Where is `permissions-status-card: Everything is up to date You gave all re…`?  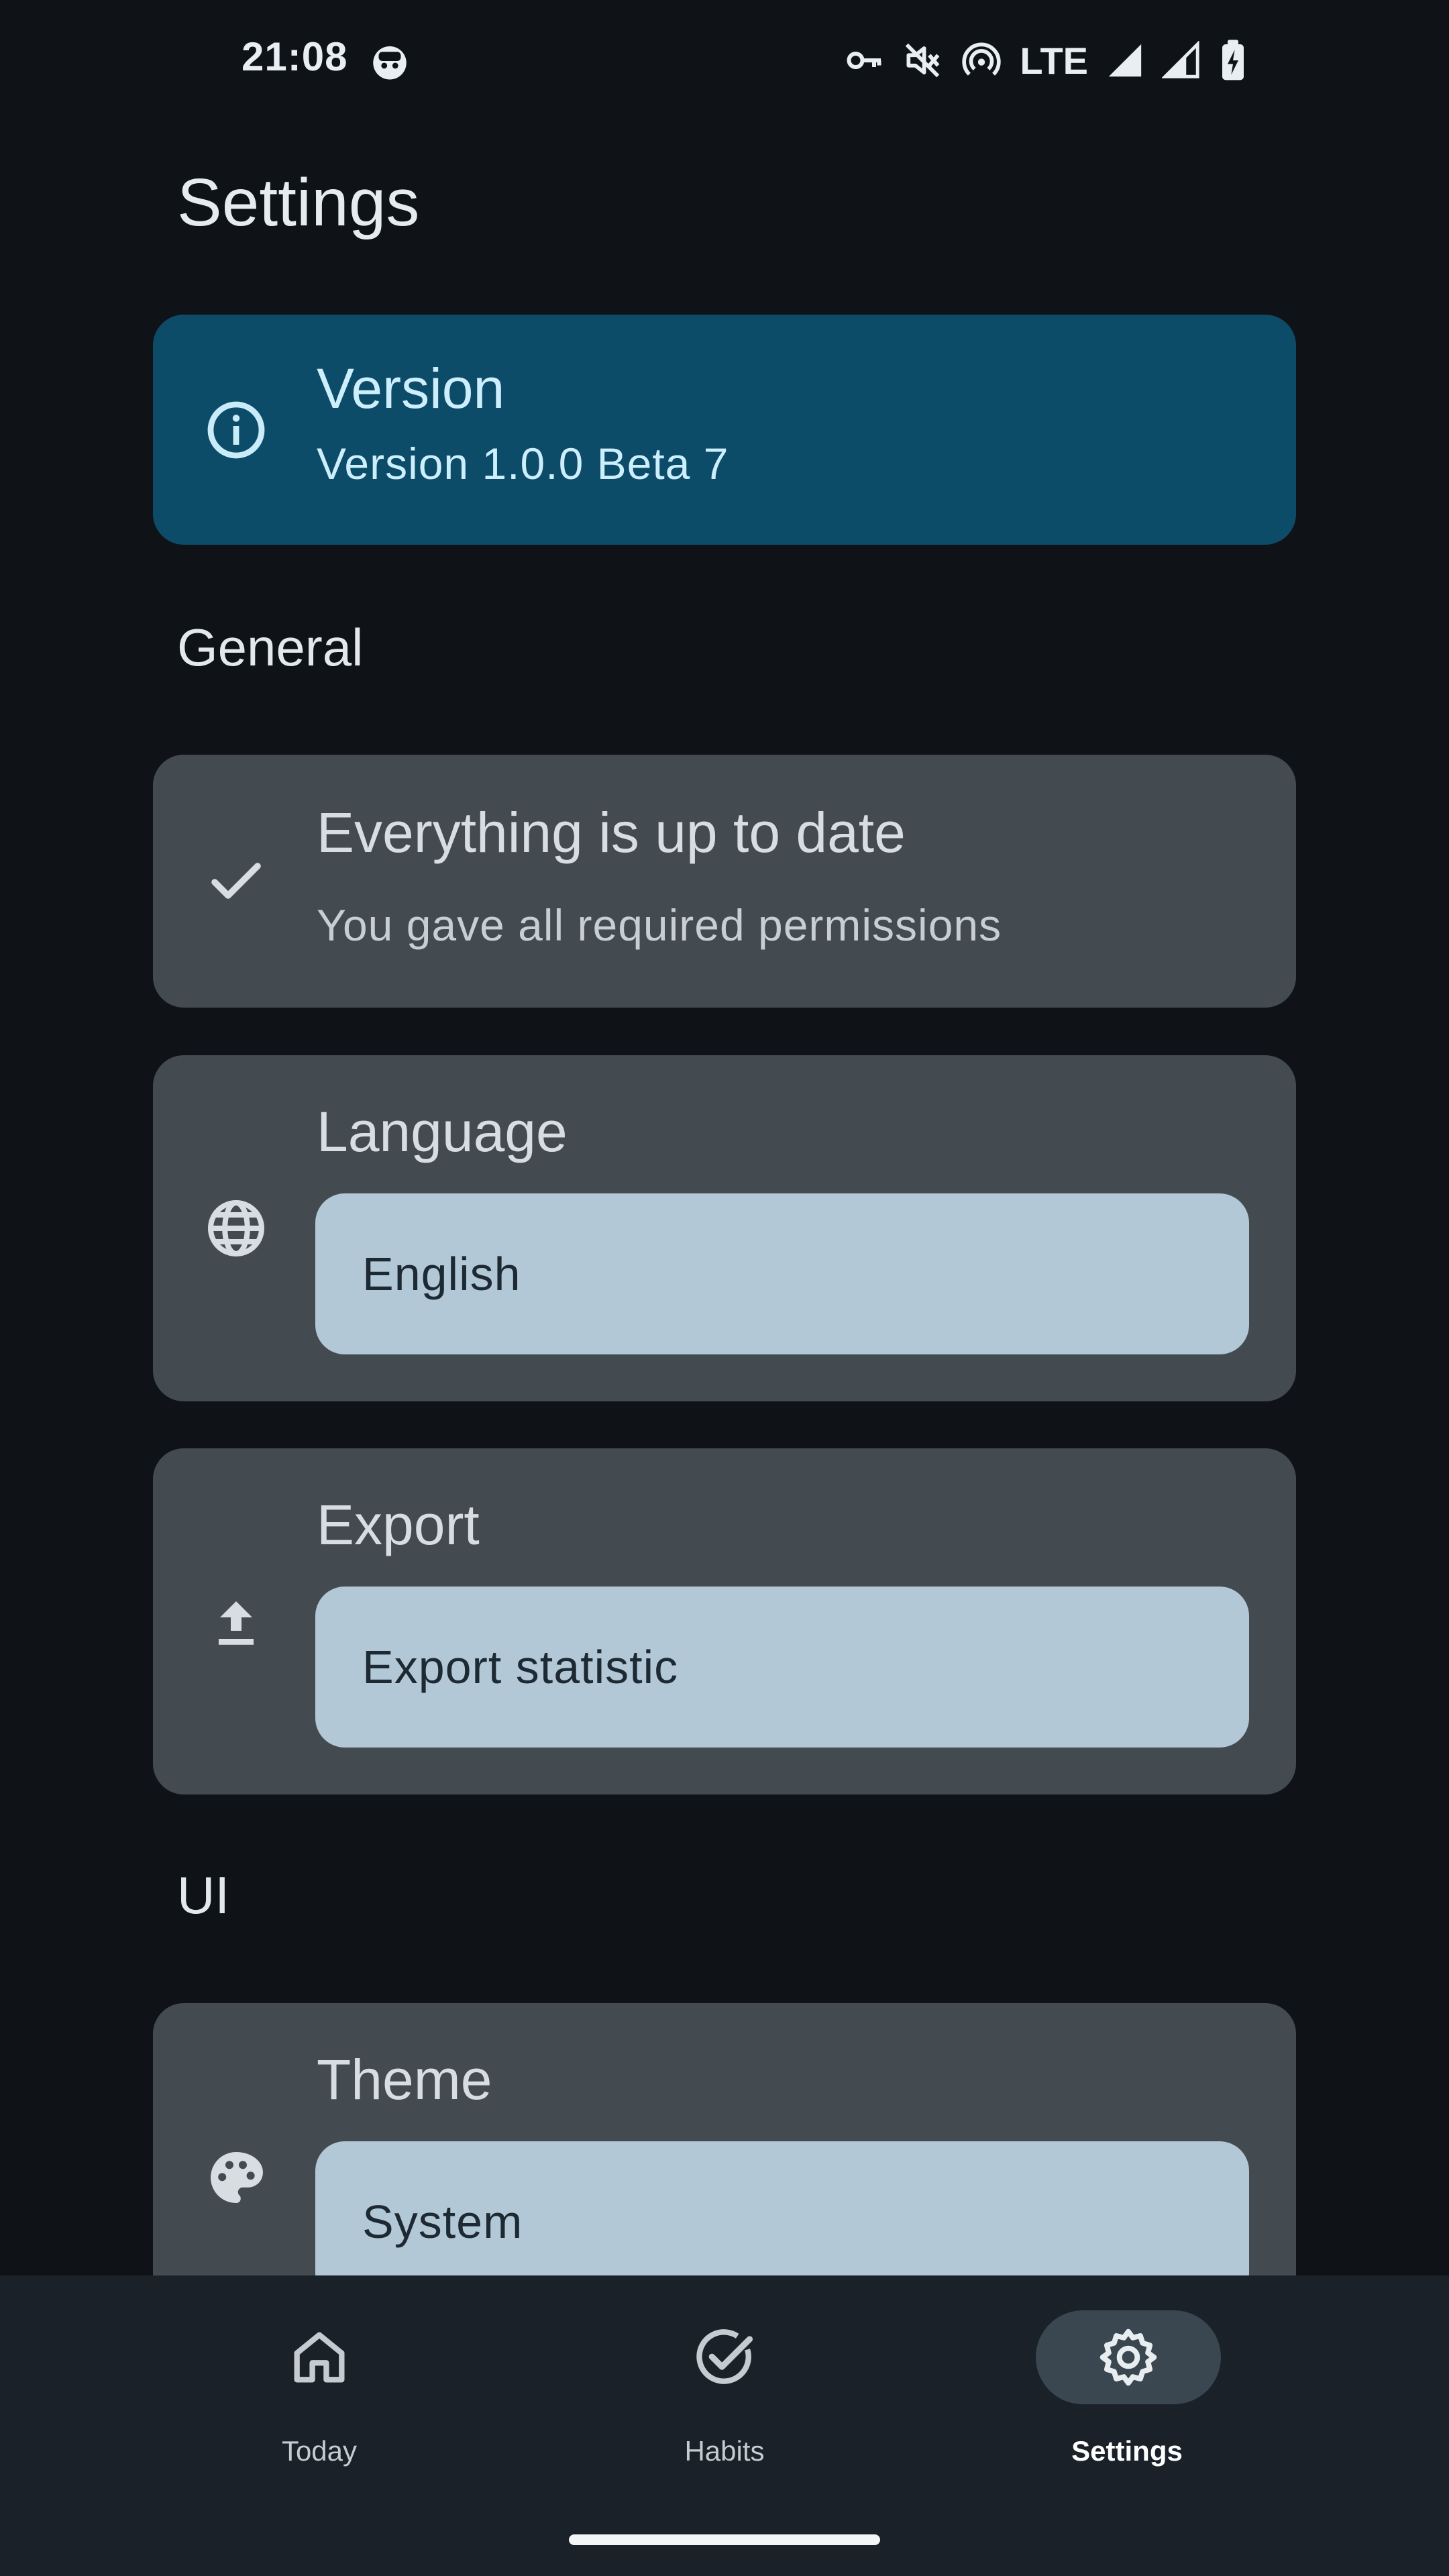
permissions-status-card: Everything is up to date You gave all re… is located at coordinates (724, 881).